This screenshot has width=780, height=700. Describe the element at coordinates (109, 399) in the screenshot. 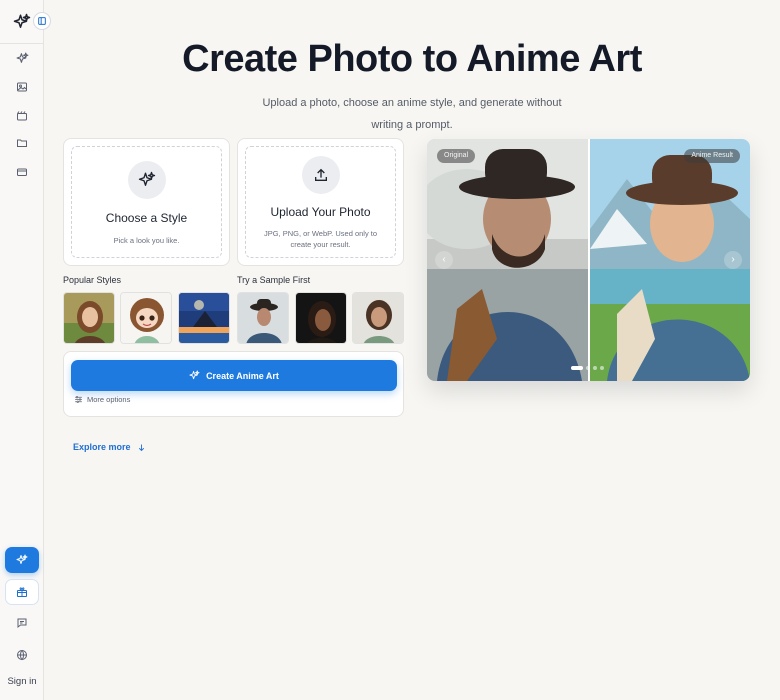

I see `more-options-label: More options` at that location.